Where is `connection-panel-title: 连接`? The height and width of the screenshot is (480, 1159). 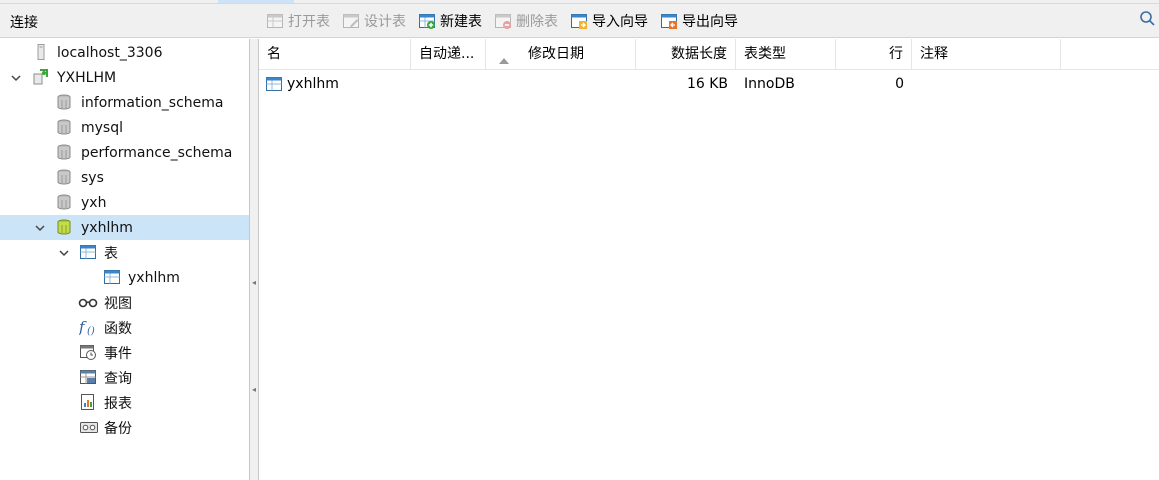
connection-panel-title: 连接 is located at coordinates (24, 23).